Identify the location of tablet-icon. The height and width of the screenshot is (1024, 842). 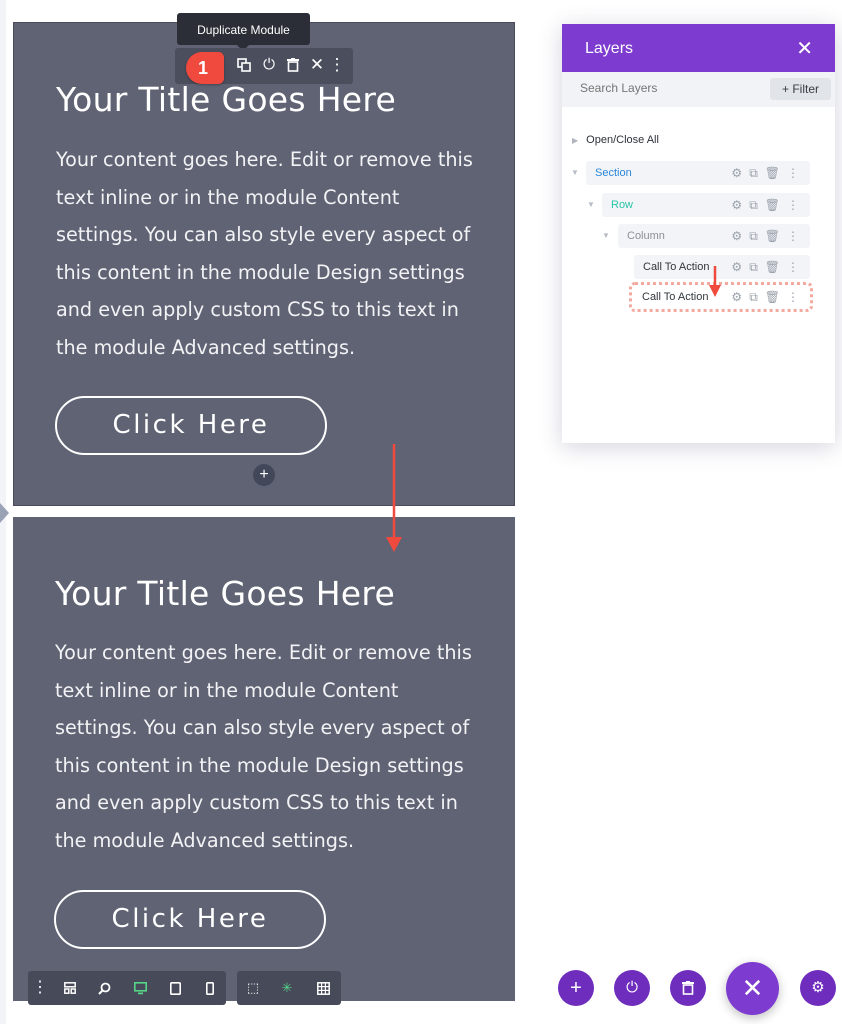
(175, 988).